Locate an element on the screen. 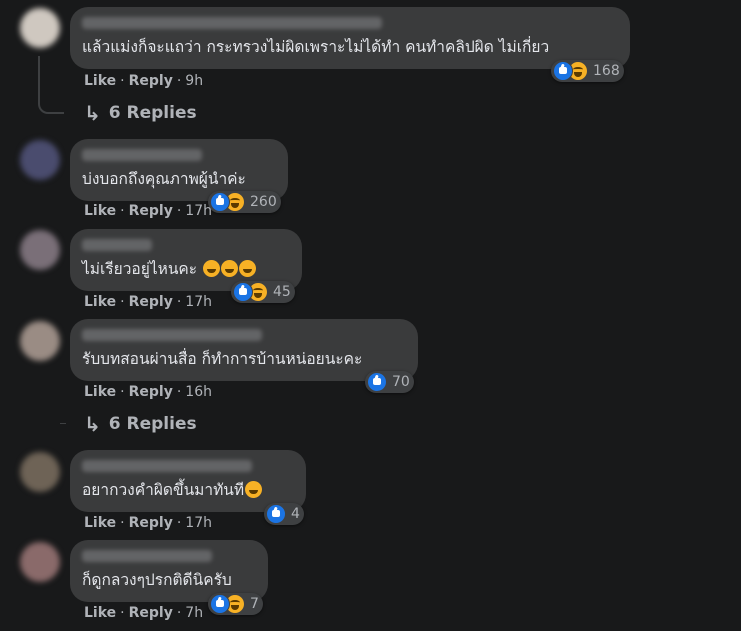 Image resolution: width=741 pixels, height=631 pixels. reaction-count: 7 is located at coordinates (254, 604).